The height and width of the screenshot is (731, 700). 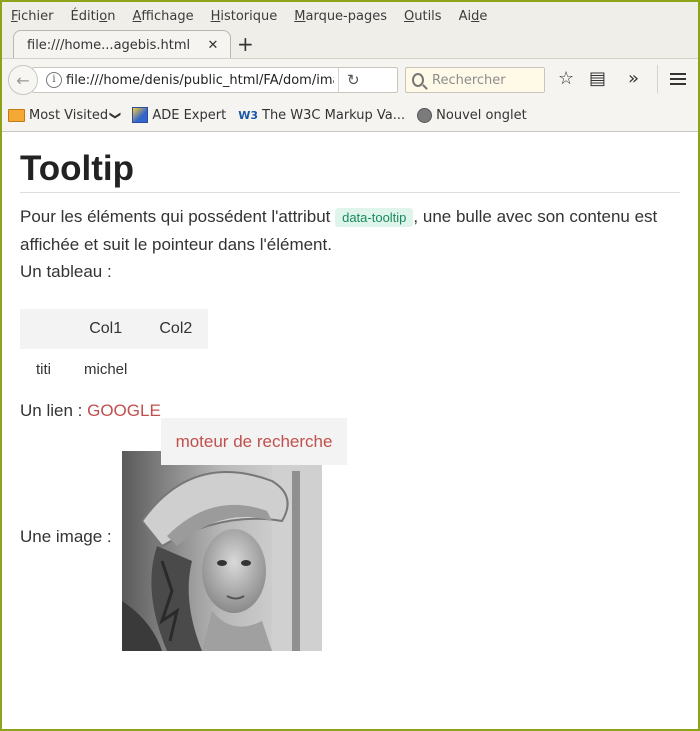 I want to click on table-row: titi michel, so click(x=114, y=369).